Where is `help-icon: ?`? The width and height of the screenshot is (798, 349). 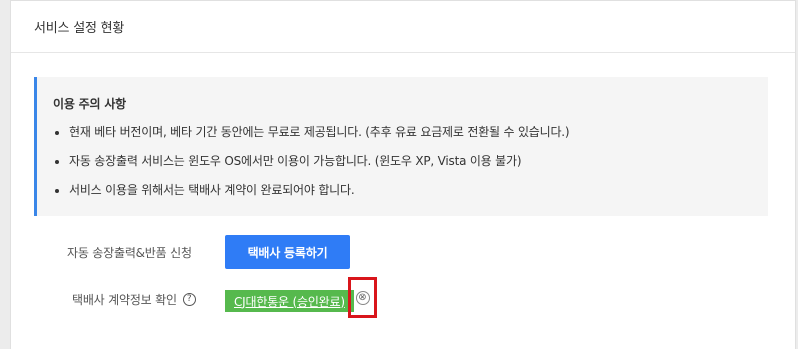
help-icon: ? is located at coordinates (189, 299).